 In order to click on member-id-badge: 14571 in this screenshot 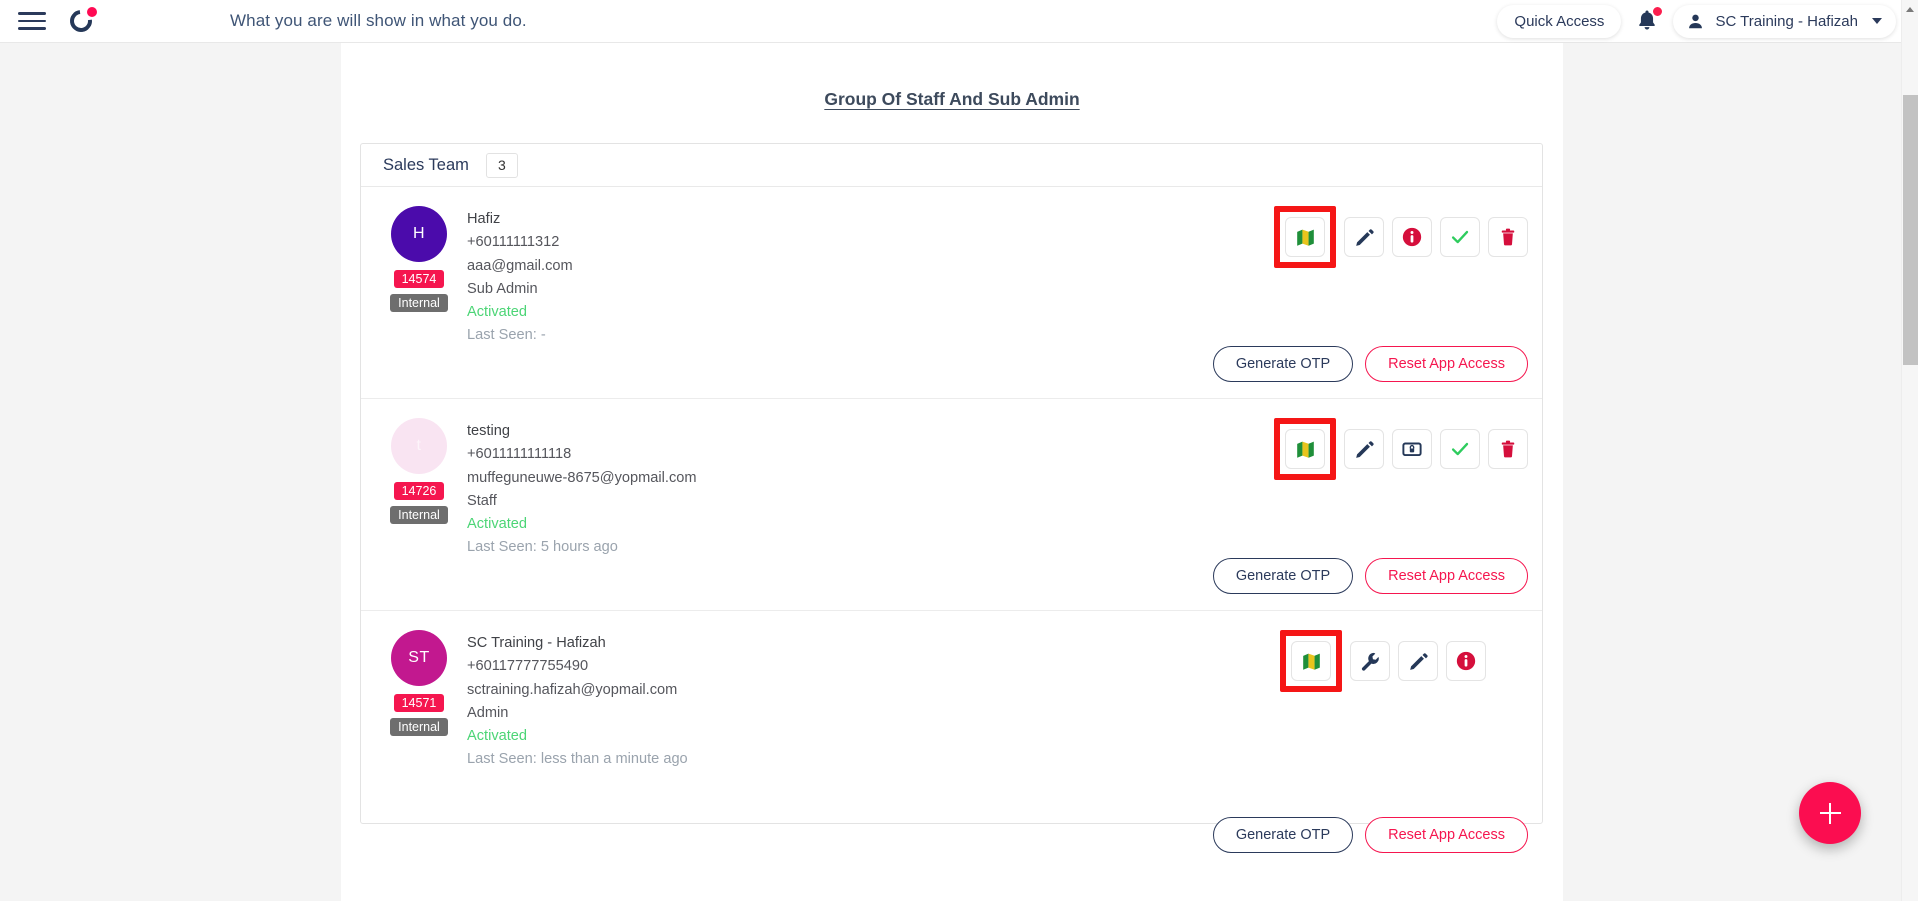, I will do `click(419, 703)`.